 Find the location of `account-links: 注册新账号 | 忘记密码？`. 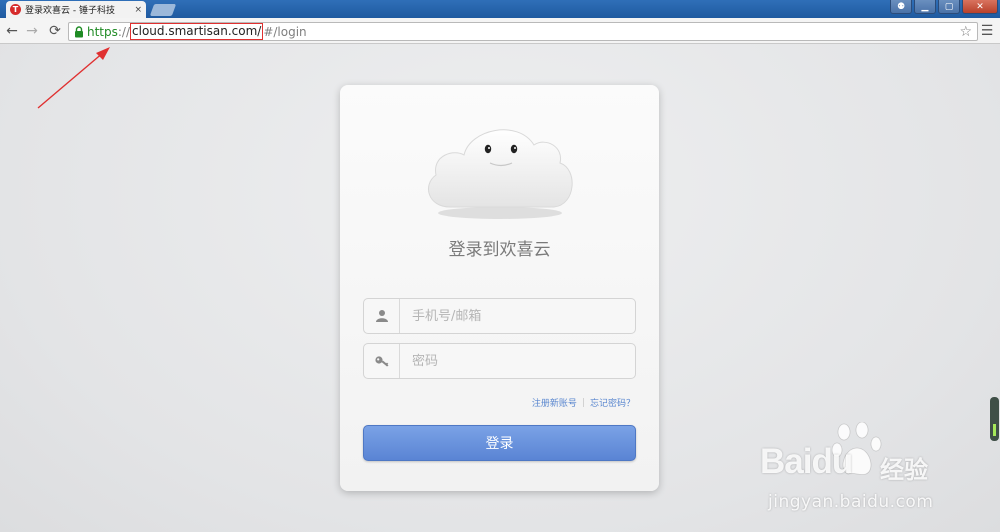

account-links: 注册新账号 | 忘记密码？ is located at coordinates (583, 403).